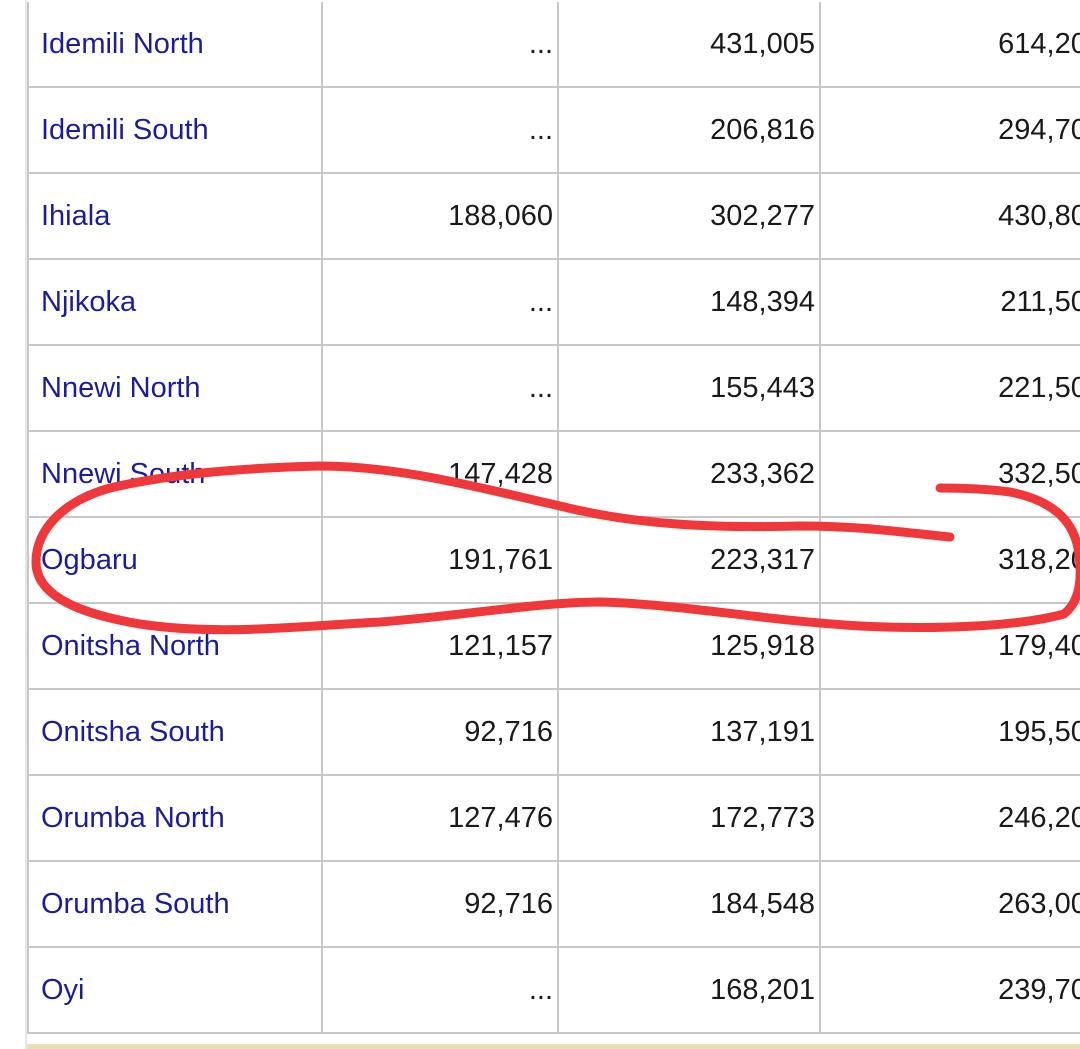 The image size is (1080, 1049). I want to click on table-cell: 614,200, so click(949, 45).